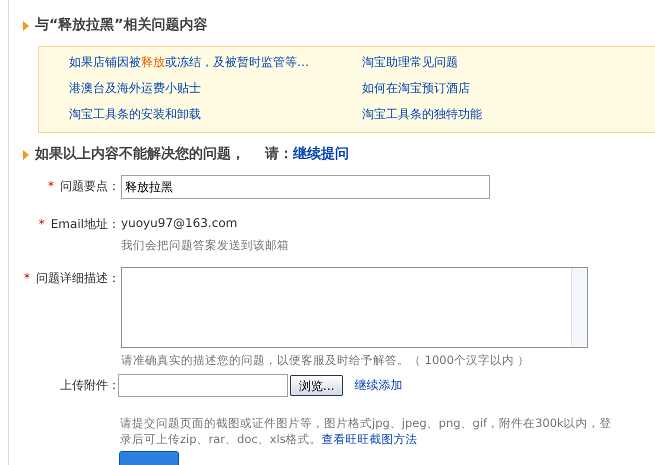  I want to click on upload-hint: 请提交问题页面的截图或证件图片等，图片格式jpg、jpeg、png、gif，附件在300k以内，登录后可上传zip、rar、doc、xls格式。查看旺旺截图方法, so click(366, 431).